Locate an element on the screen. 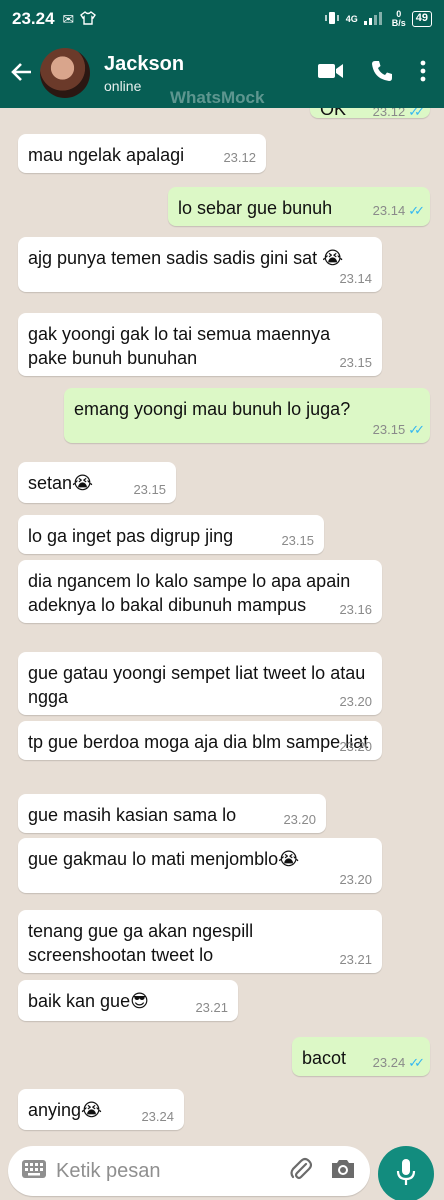 The height and width of the screenshot is (1200, 444). message-text: gue masih kasian sama lo is located at coordinates (132, 815).